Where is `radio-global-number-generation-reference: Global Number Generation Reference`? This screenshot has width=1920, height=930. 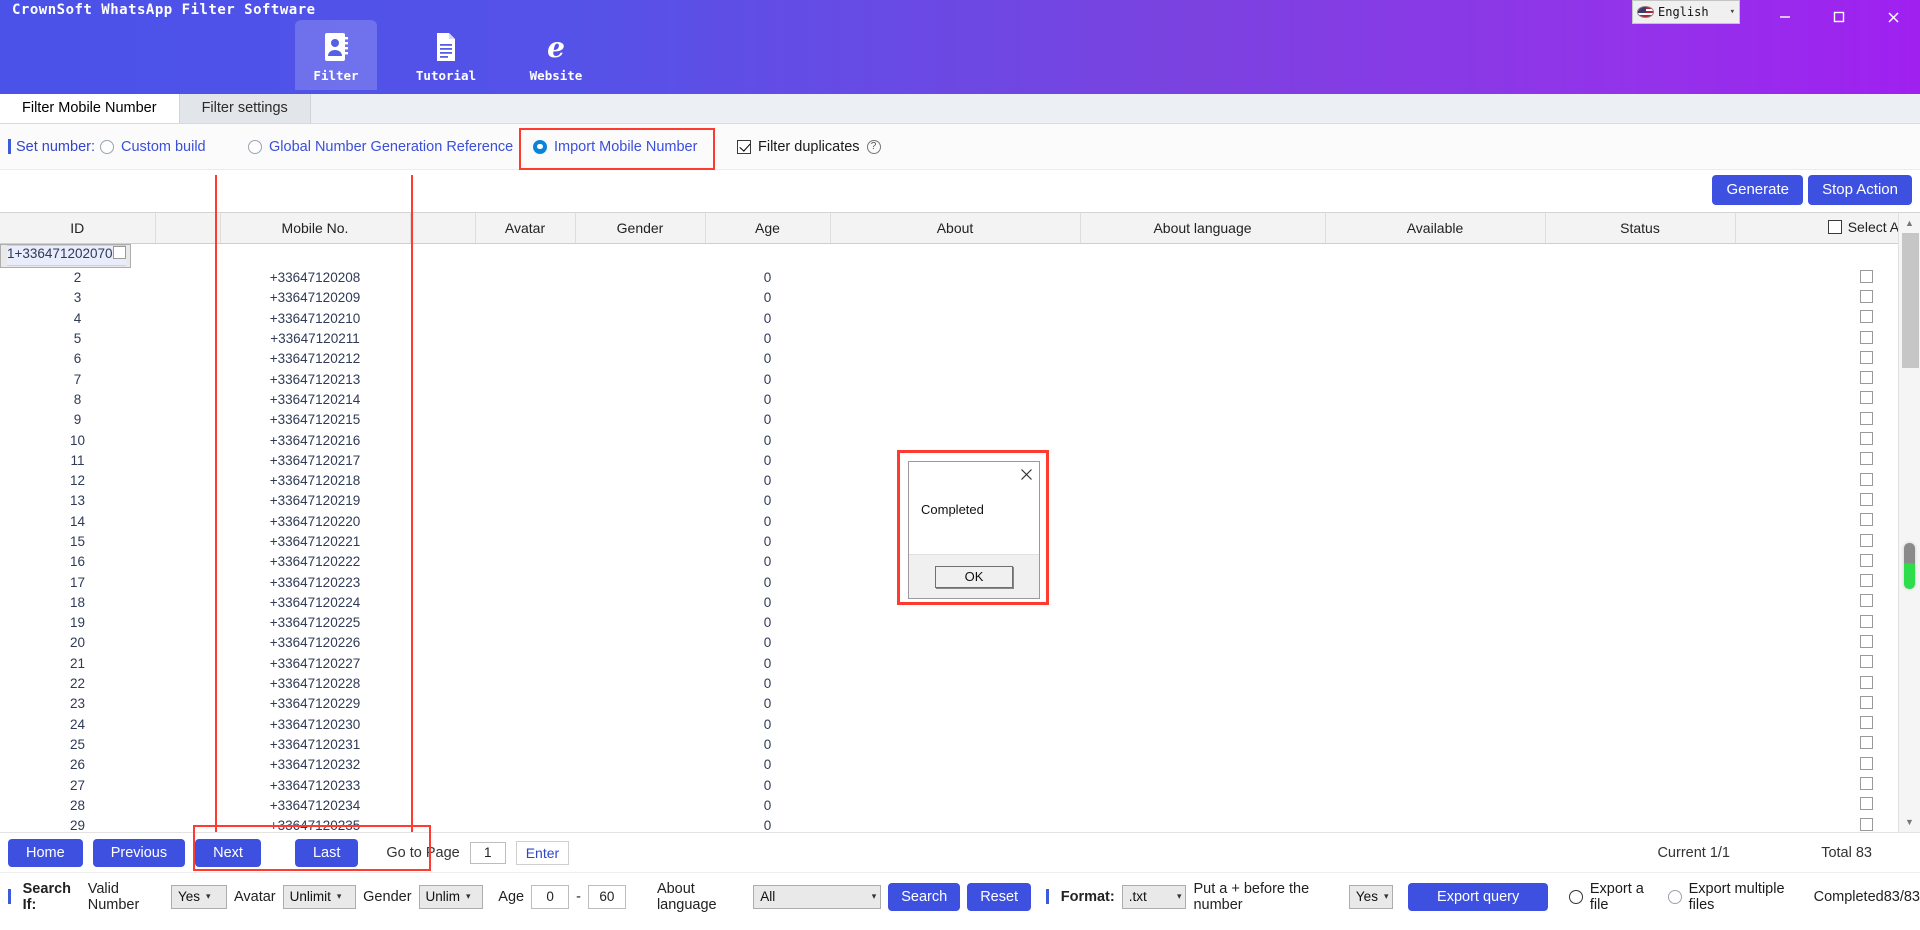
radio-global-number-generation-reference: Global Number Generation Reference is located at coordinates (380, 147).